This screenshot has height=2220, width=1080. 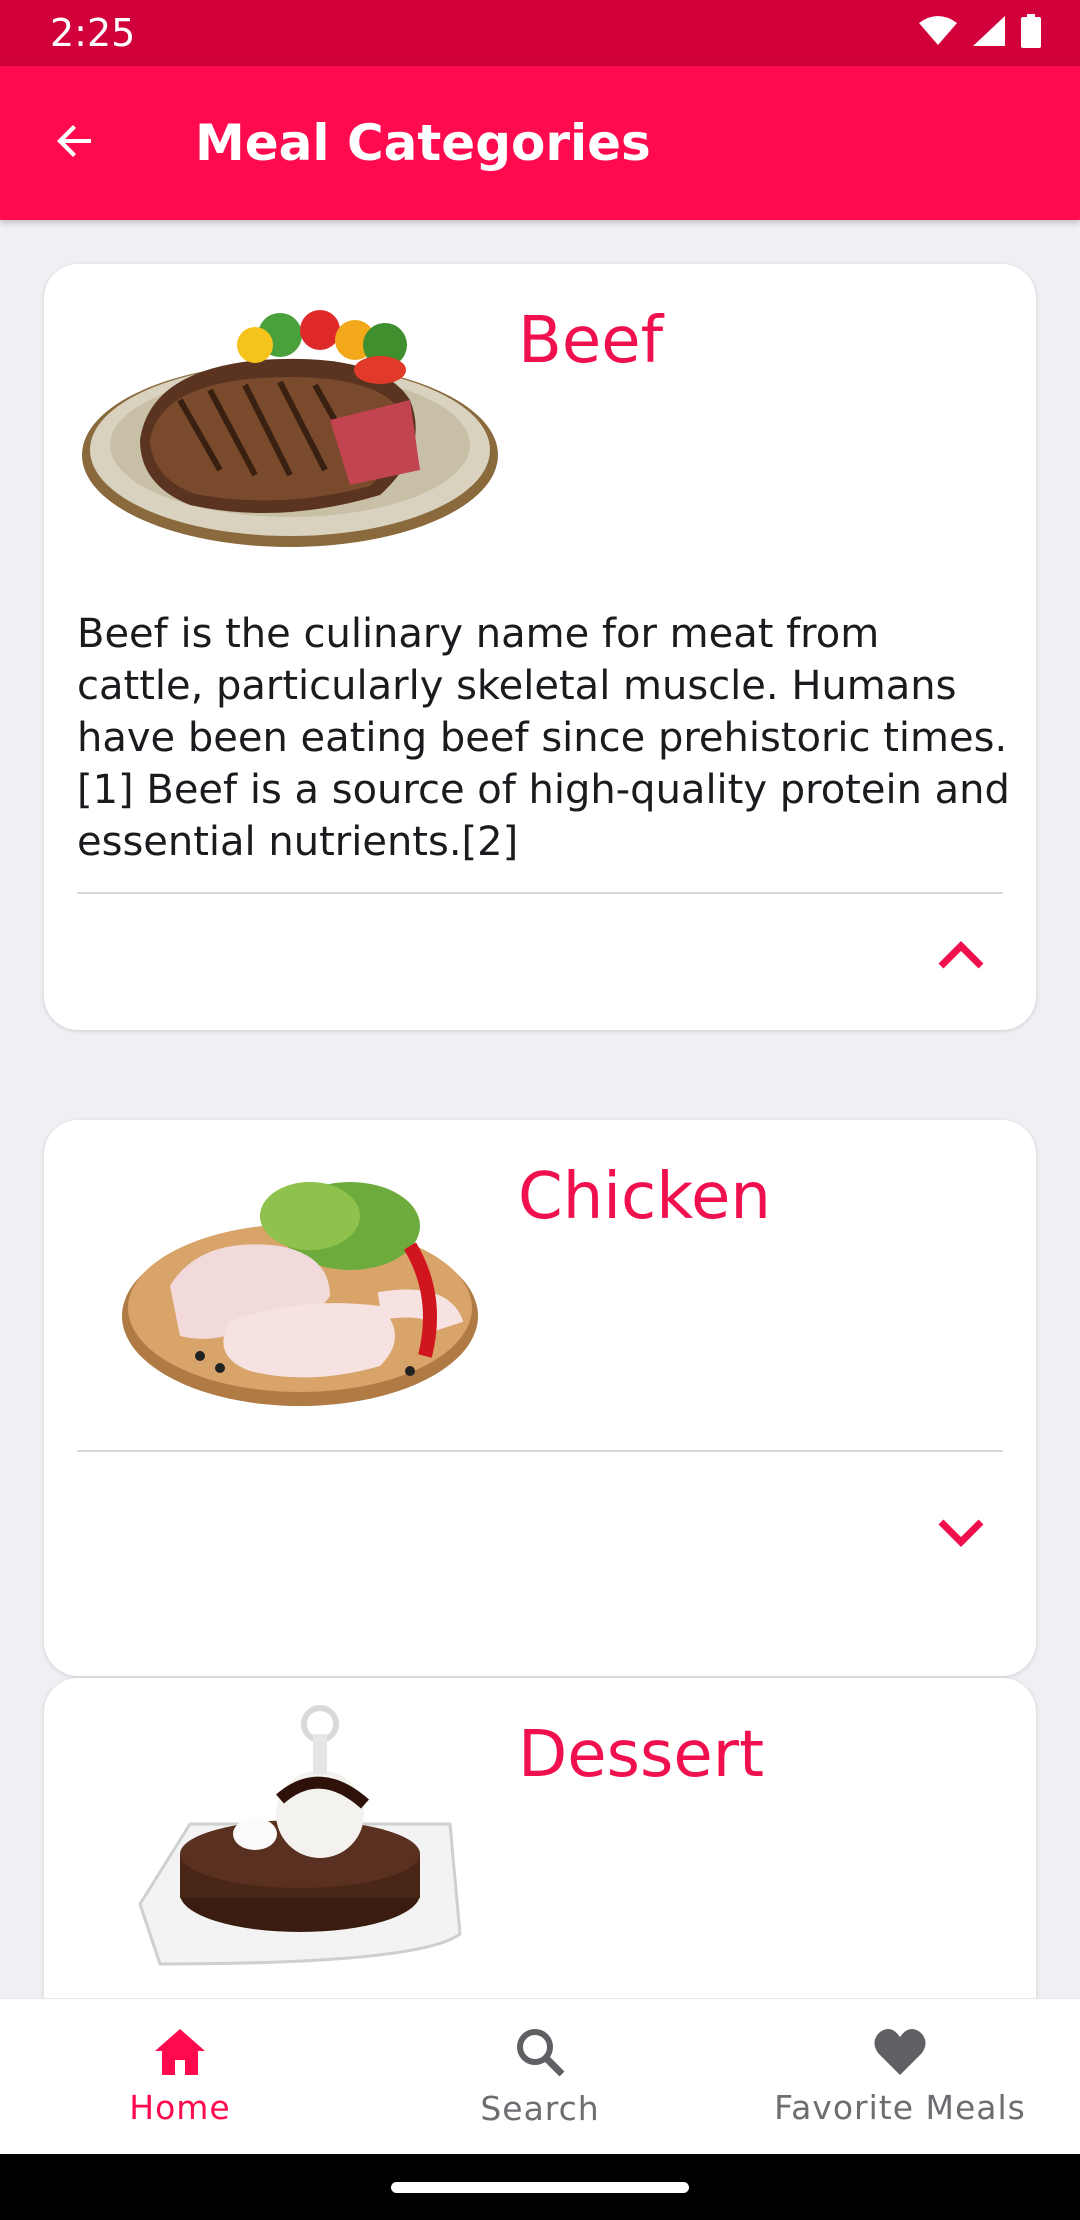 I want to click on chevron-up-icon, so click(x=961, y=957).